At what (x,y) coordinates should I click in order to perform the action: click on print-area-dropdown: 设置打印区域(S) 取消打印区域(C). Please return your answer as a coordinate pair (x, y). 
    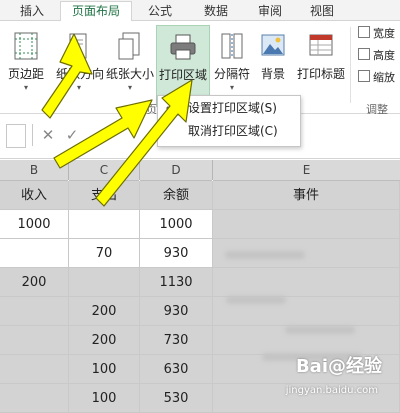
    Looking at the image, I should click on (229, 121).